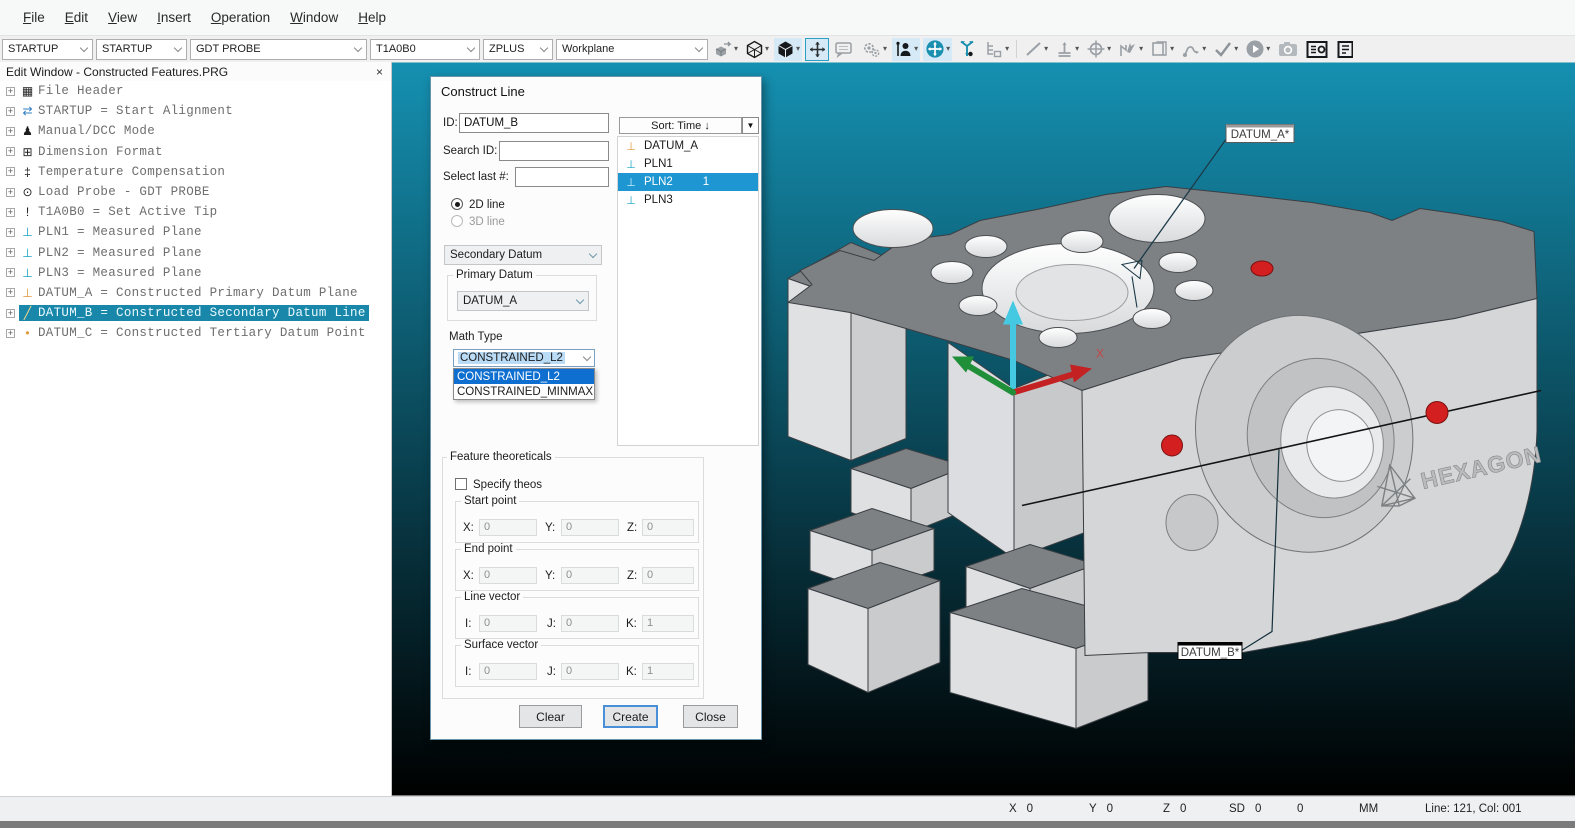 This screenshot has width=1575, height=828. What do you see at coordinates (688, 291) in the screenshot?
I see `feature-list: ⊥ DATUM_A ⊥ PLN1 ⊥ PLN2 1 ⊥ PLN3` at bounding box center [688, 291].